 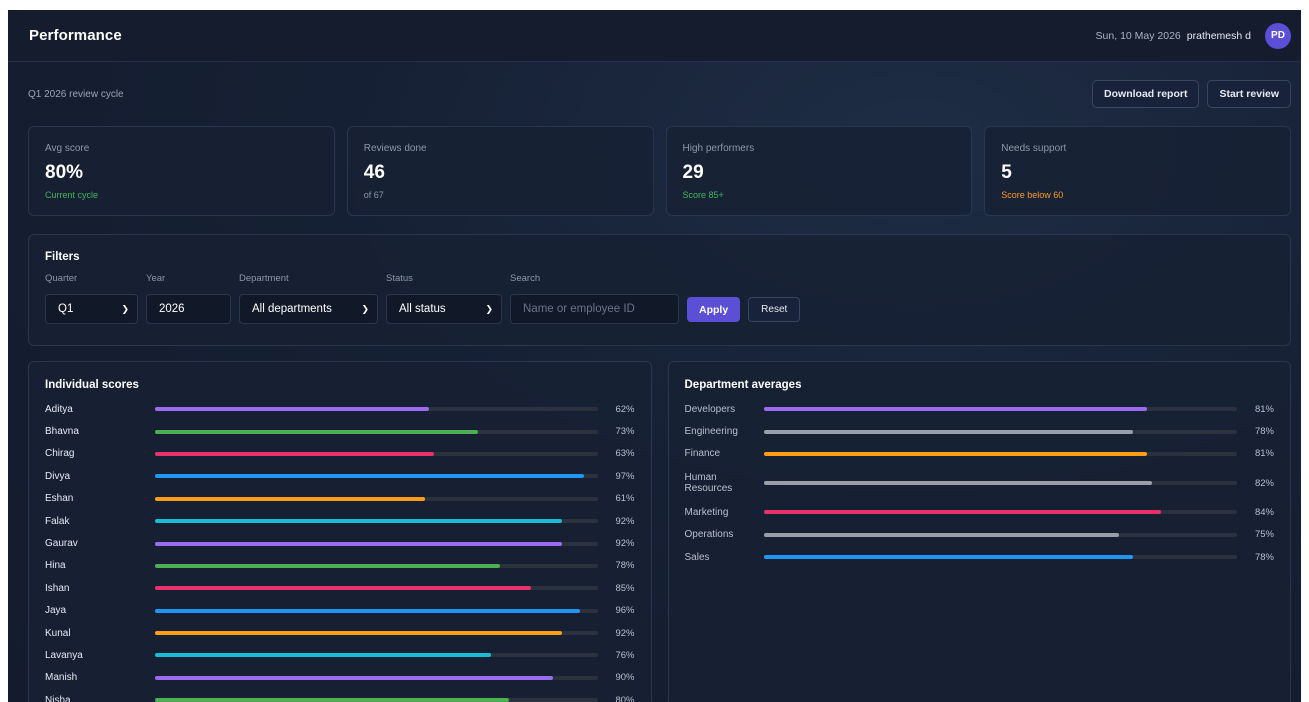 What do you see at coordinates (156, 278) in the screenshot?
I see `year-label: Year` at bounding box center [156, 278].